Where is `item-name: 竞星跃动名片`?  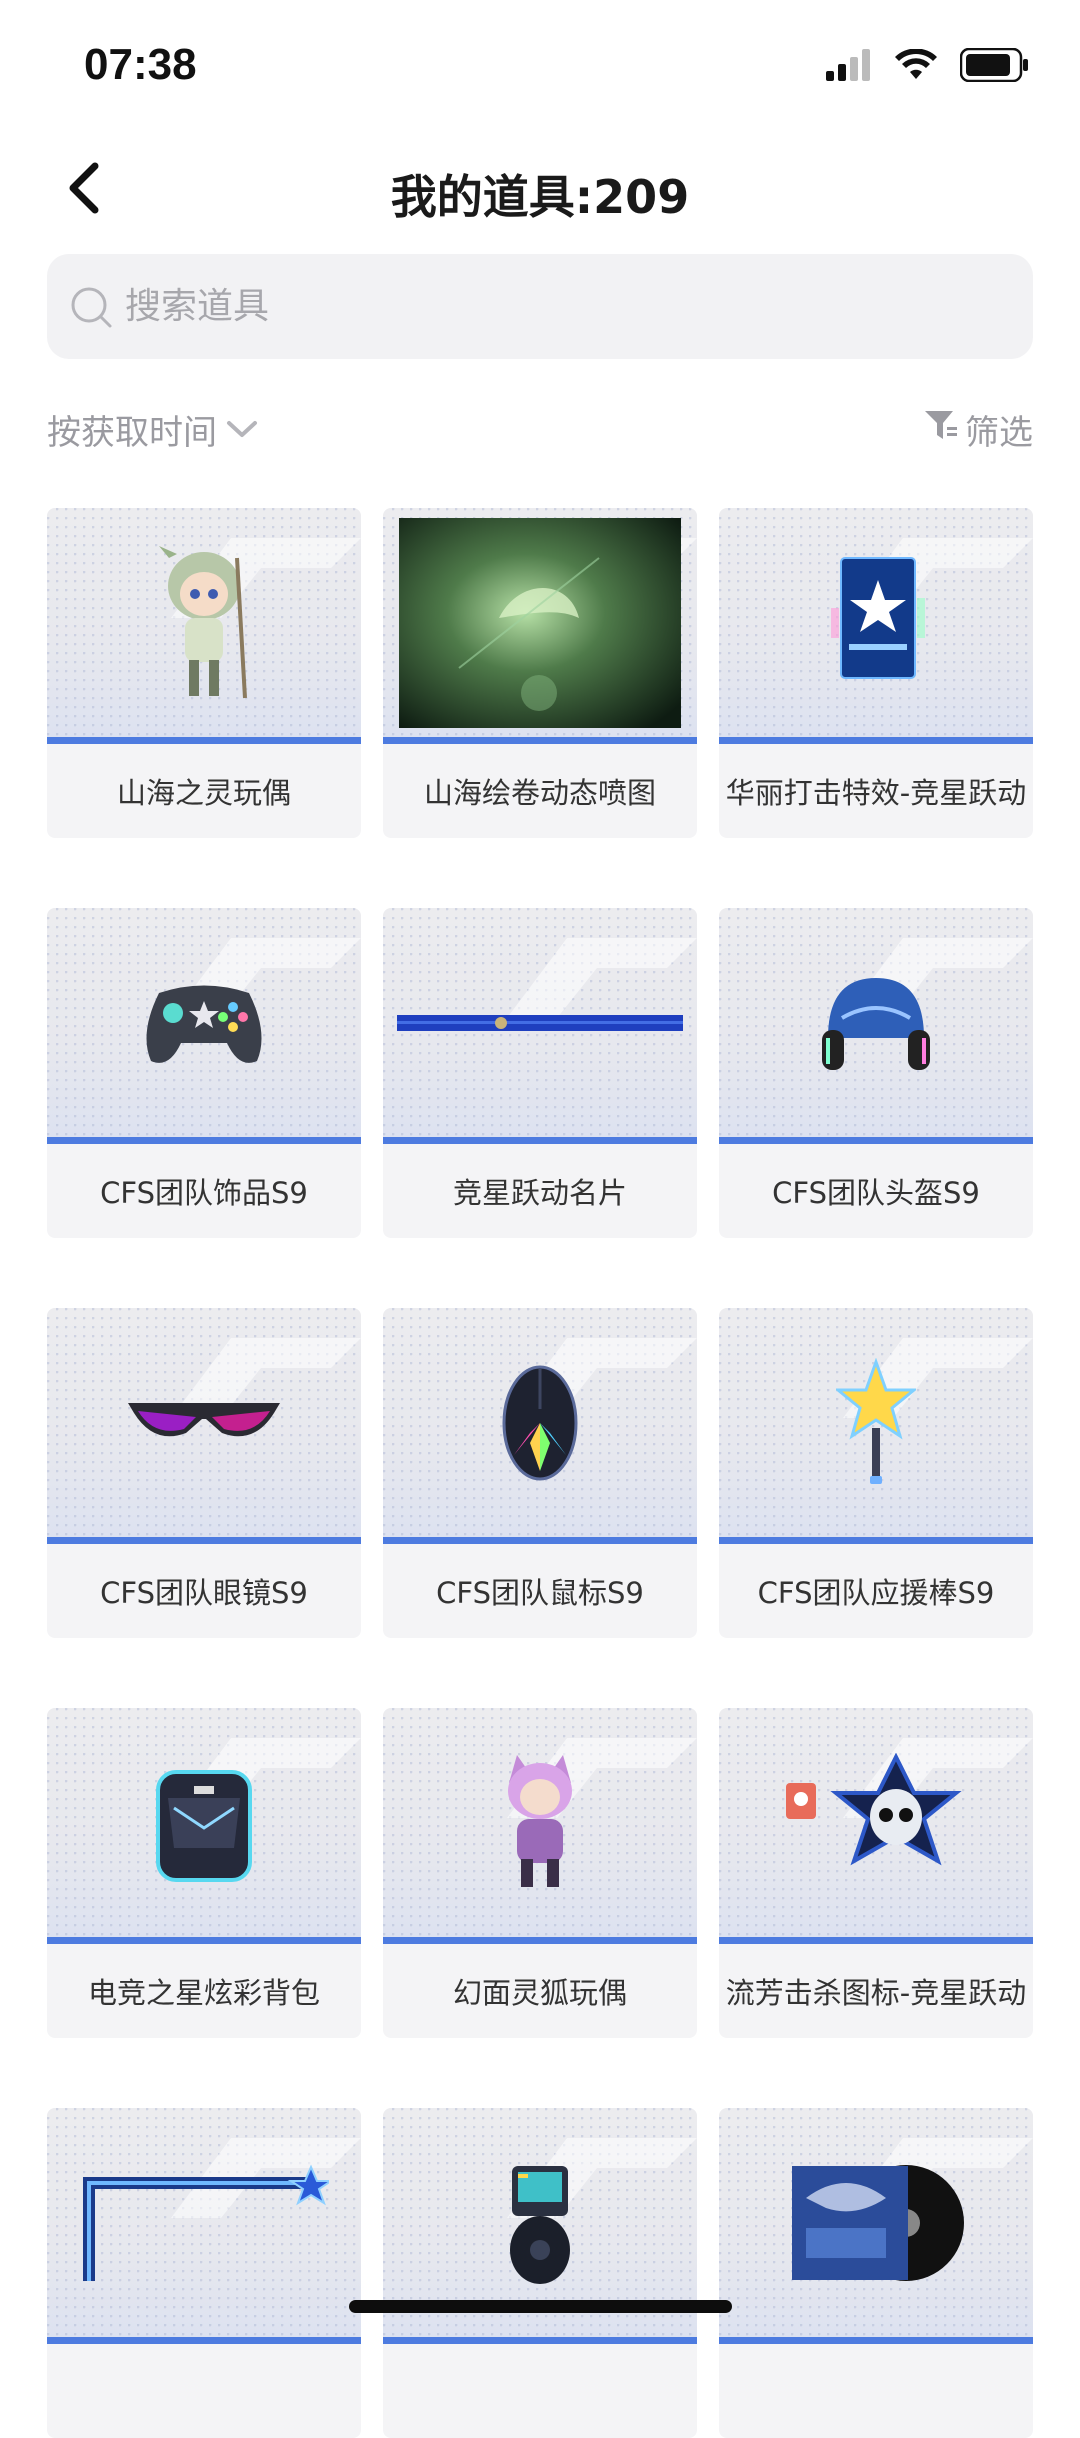
item-name: 竞星跃动名片 is located at coordinates (539, 1193).